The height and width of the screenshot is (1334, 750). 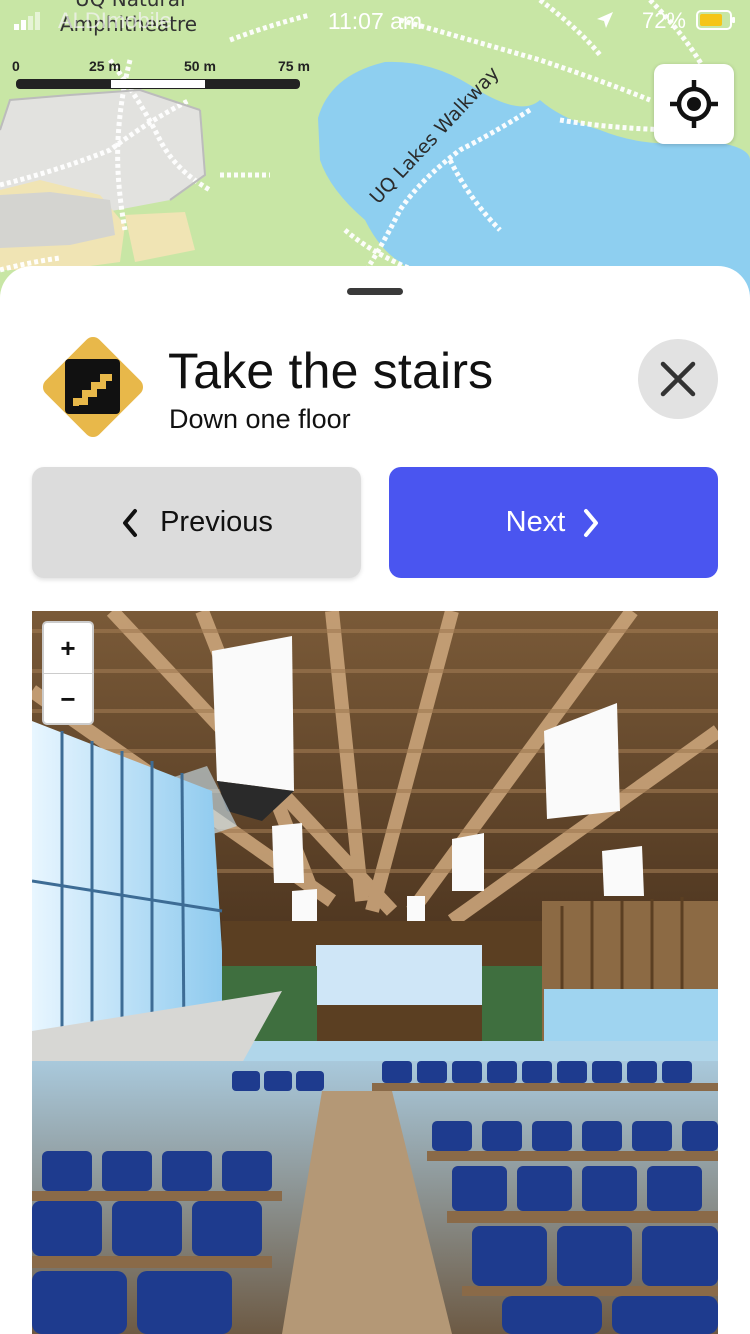 What do you see at coordinates (294, 66) in the screenshot?
I see `scale-tick-75: 75 m` at bounding box center [294, 66].